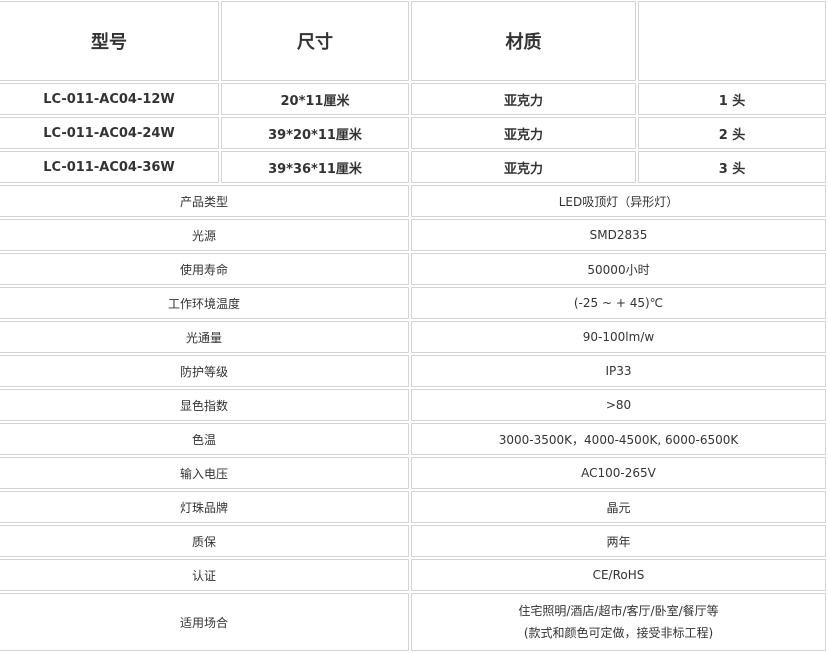  What do you see at coordinates (204, 269) in the screenshot?
I see `spec-label: 使用寿命` at bounding box center [204, 269].